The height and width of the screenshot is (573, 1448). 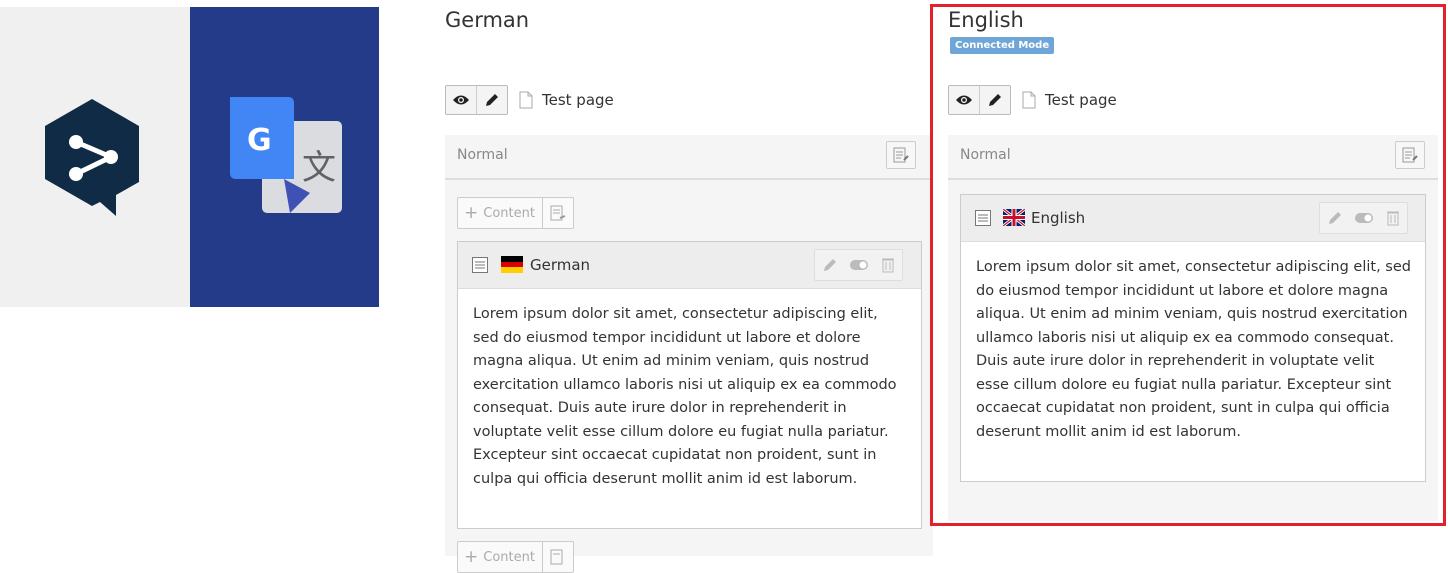 I want to click on edit-element-button, so click(x=829, y=265).